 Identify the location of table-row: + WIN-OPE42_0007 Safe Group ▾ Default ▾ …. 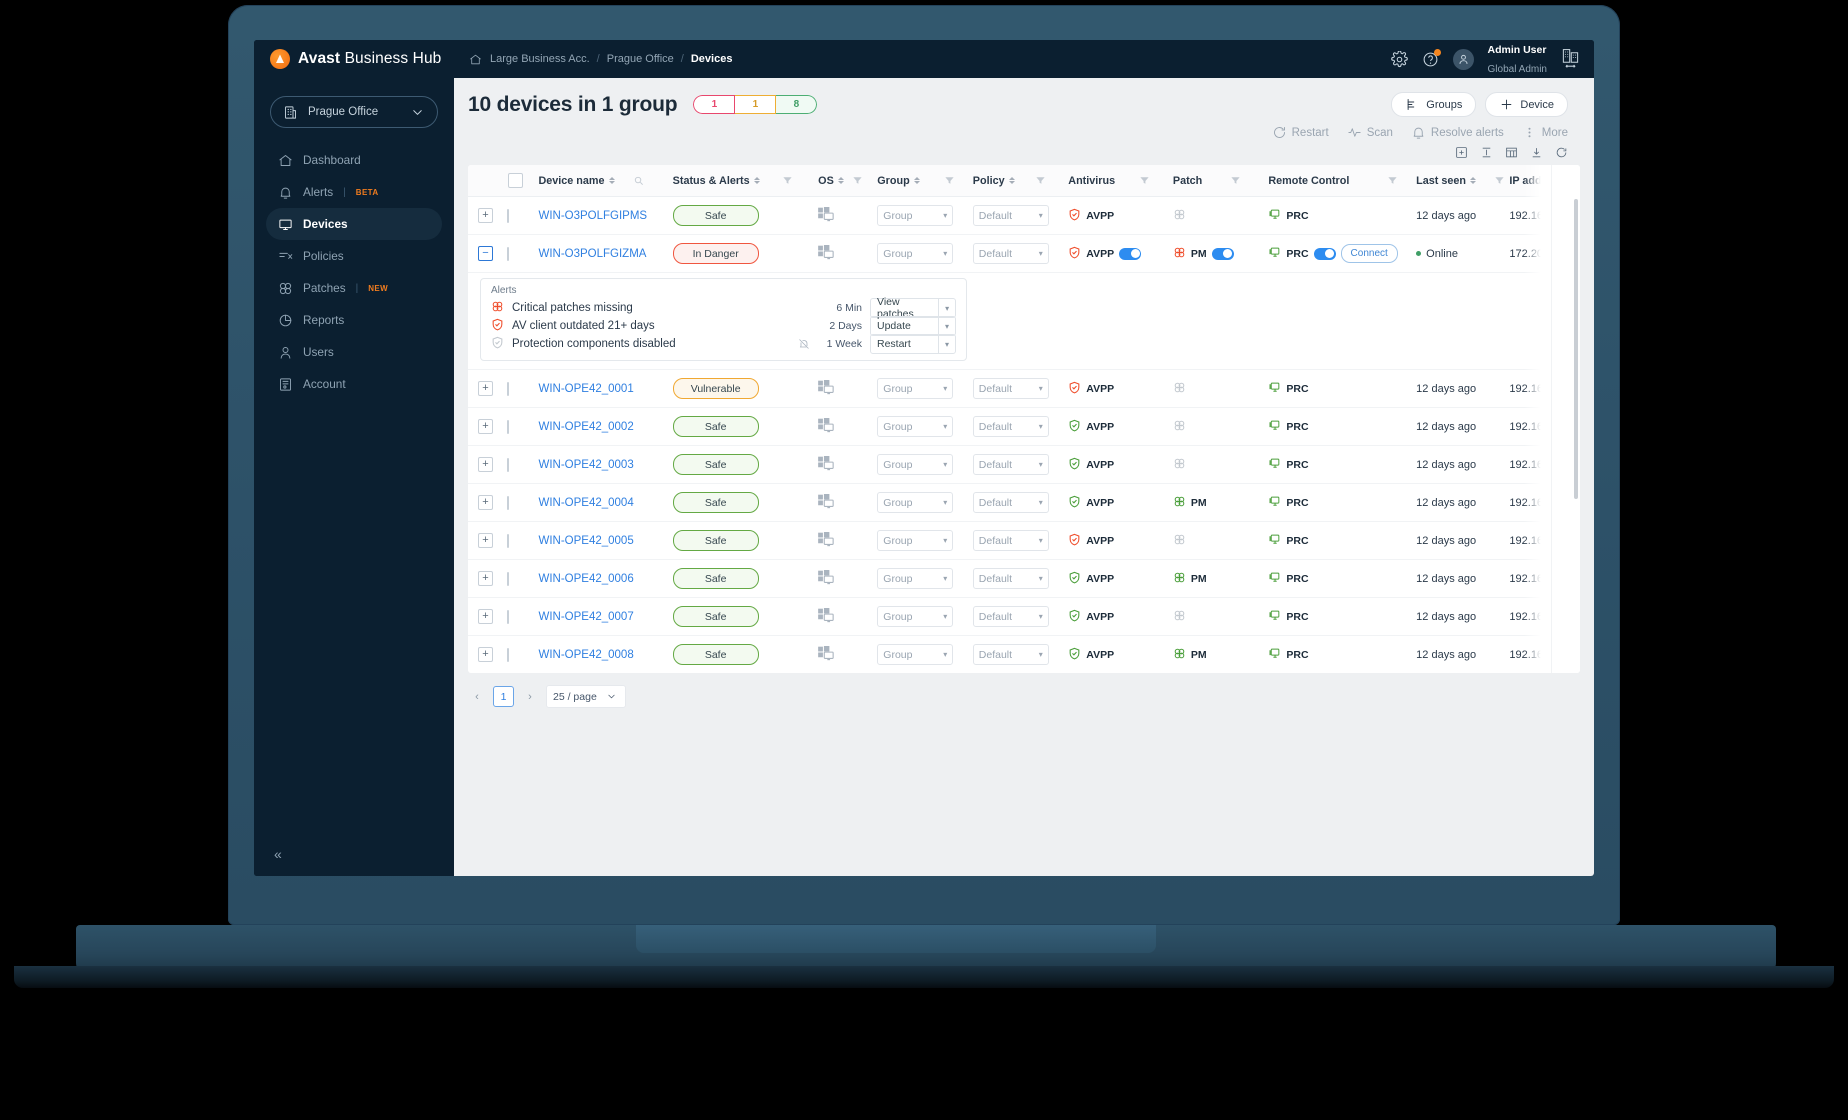
(1024, 616).